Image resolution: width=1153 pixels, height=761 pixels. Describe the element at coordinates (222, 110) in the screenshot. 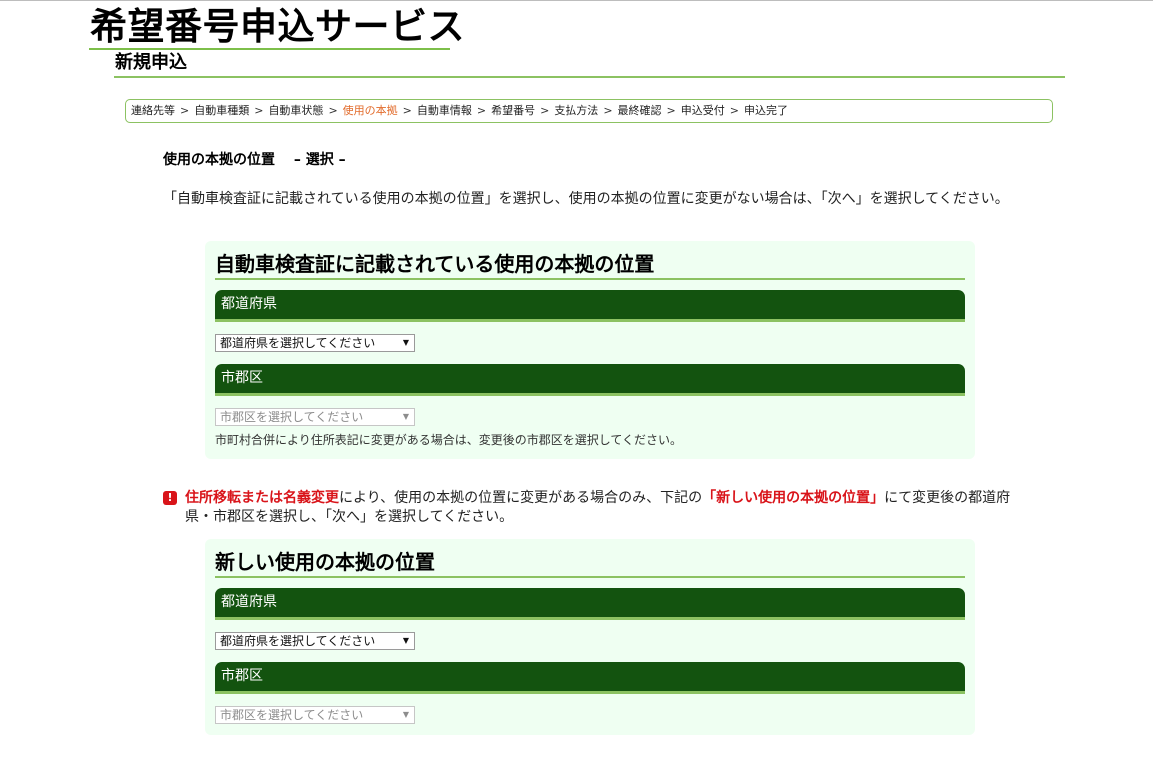

I see `breadcrumb-step-vehicle-type: 自動車種類` at that location.